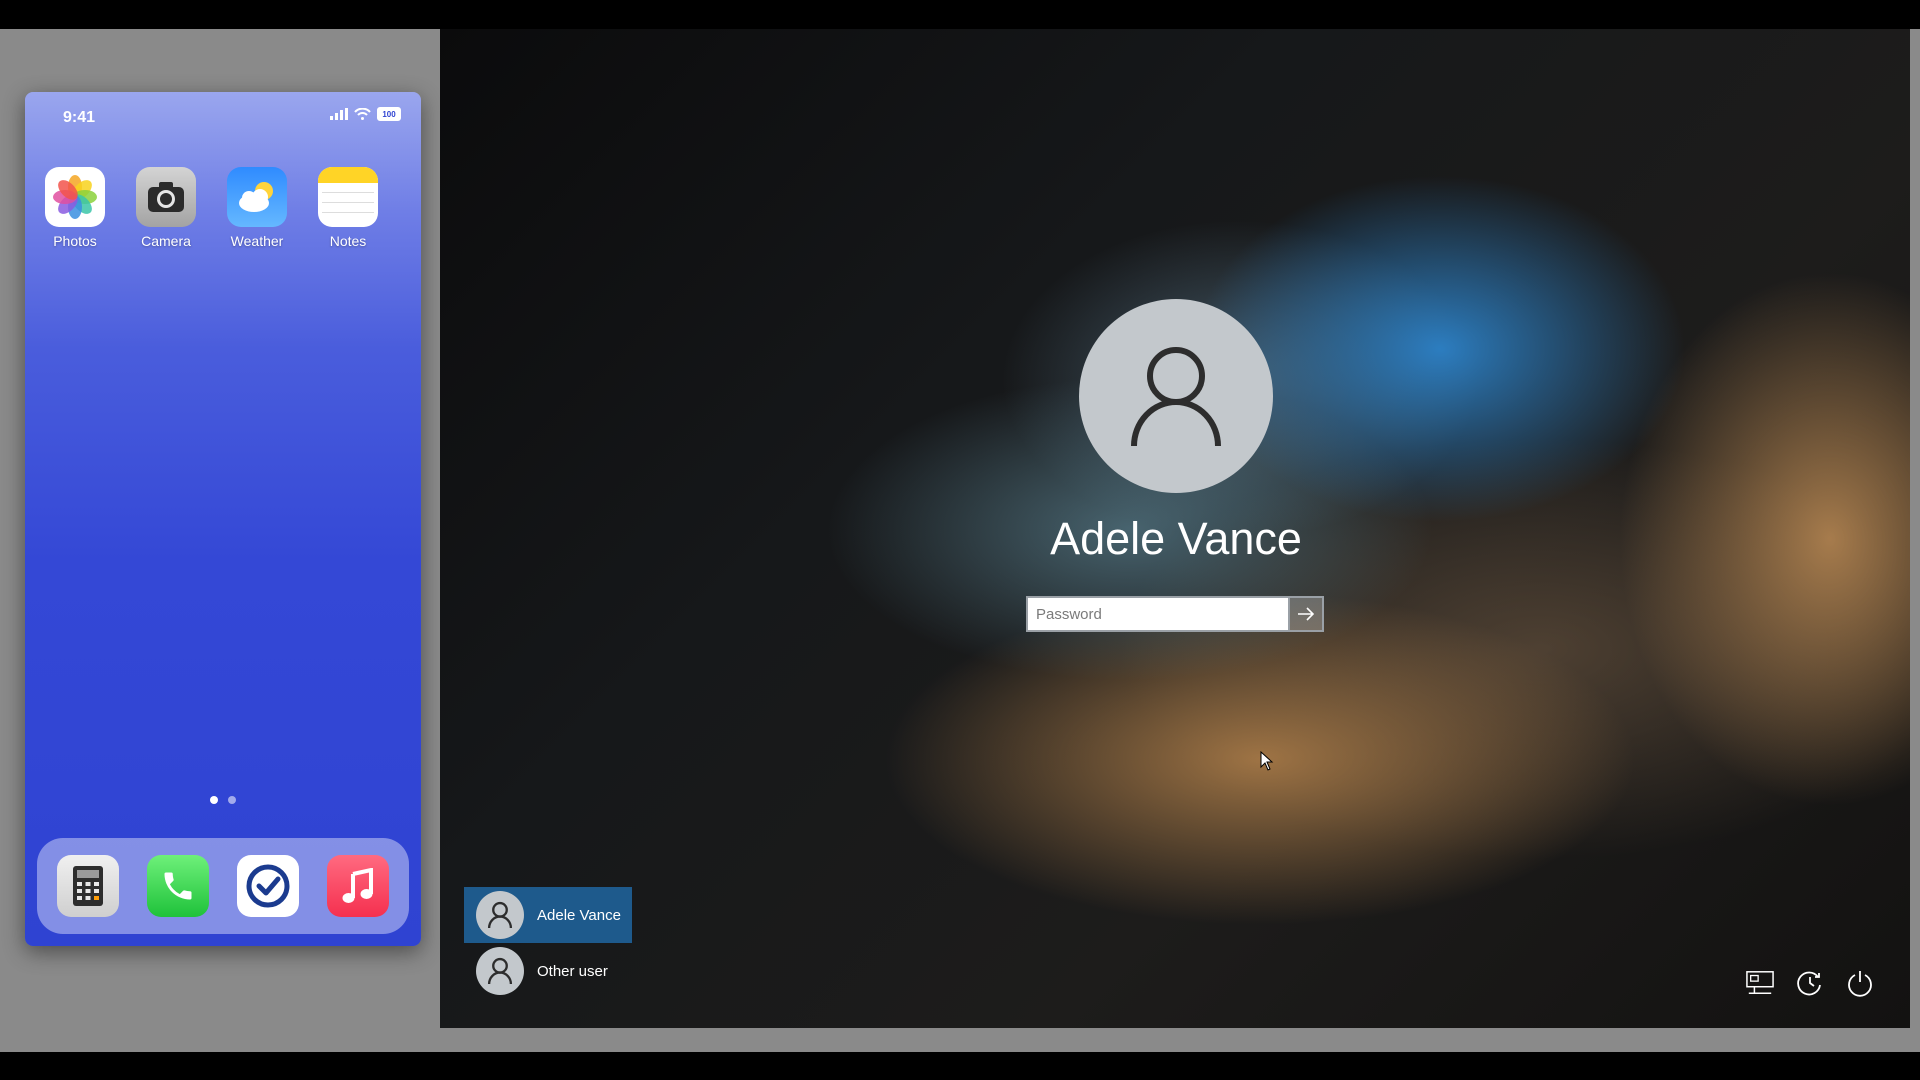 The width and height of the screenshot is (1920, 1080). What do you see at coordinates (1157, 614) in the screenshot?
I see `password-input` at bounding box center [1157, 614].